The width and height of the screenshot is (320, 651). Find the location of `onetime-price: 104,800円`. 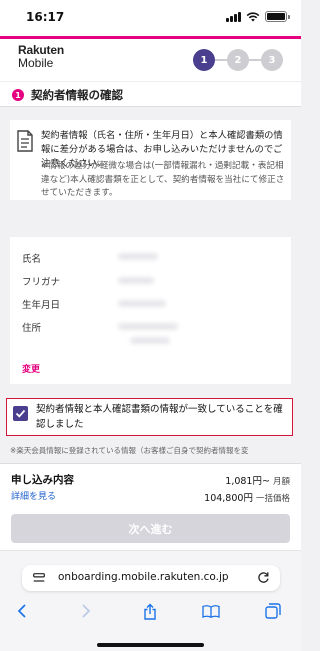

onetime-price: 104,800円 is located at coordinates (228, 498).